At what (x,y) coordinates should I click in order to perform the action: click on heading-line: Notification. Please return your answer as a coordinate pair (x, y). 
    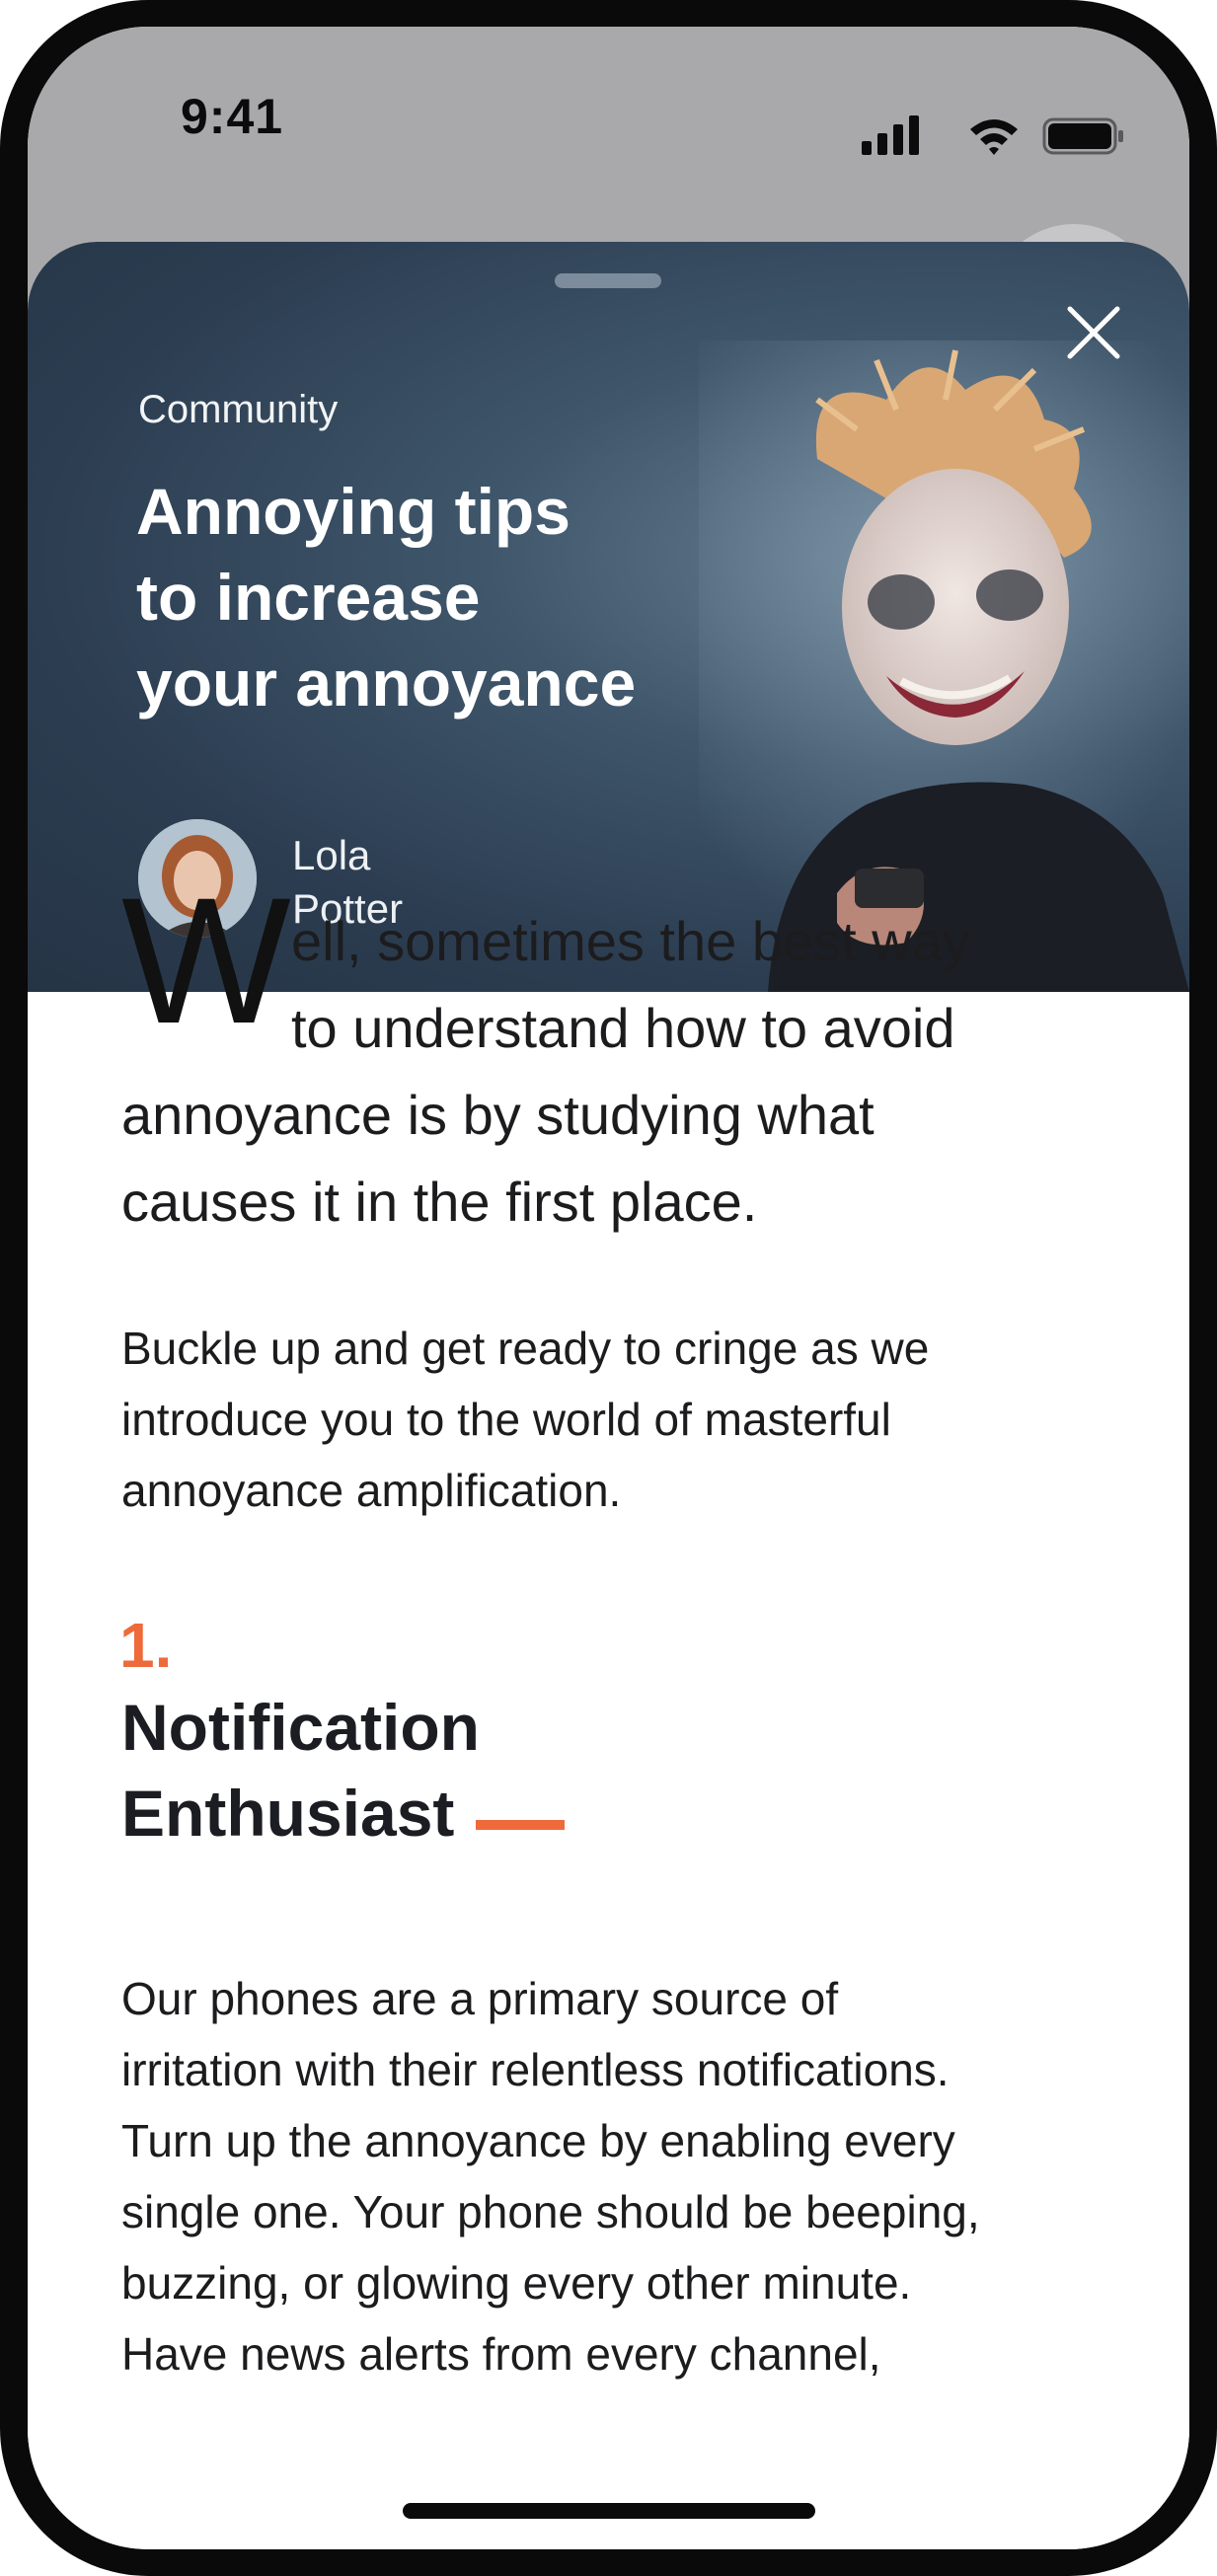
    Looking at the image, I should click on (301, 1727).